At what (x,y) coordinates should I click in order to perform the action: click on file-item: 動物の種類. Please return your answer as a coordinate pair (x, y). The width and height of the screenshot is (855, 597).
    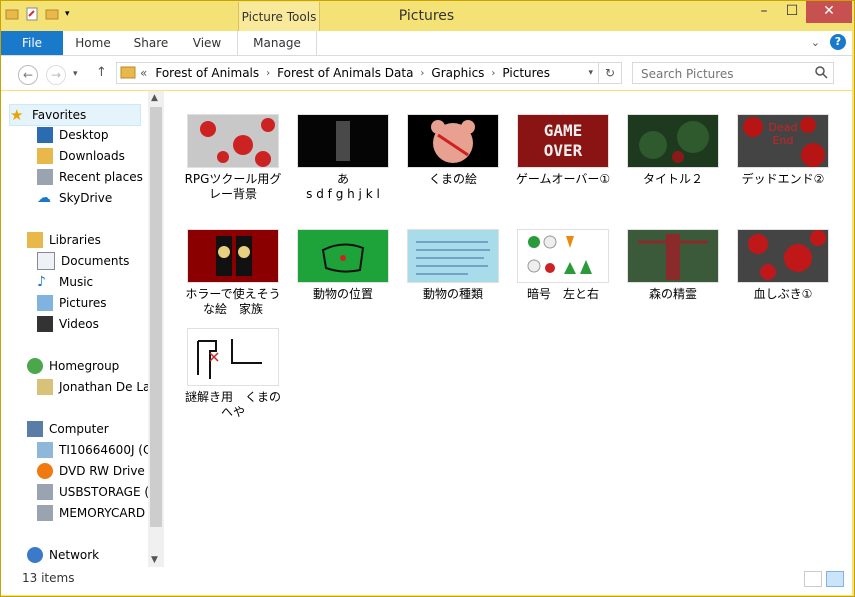
    Looking at the image, I should click on (453, 265).